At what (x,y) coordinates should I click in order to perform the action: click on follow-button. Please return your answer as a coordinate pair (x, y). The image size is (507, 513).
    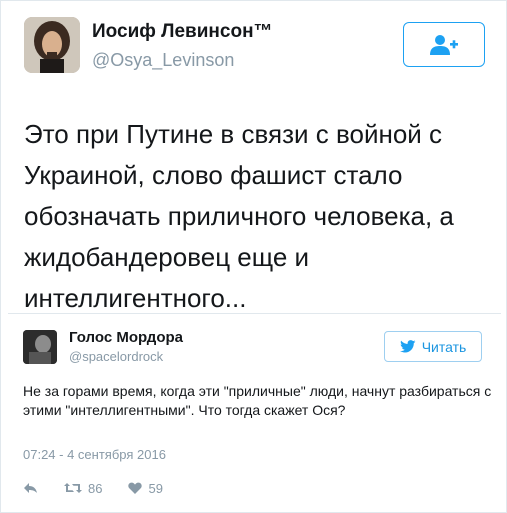
    Looking at the image, I should click on (444, 44).